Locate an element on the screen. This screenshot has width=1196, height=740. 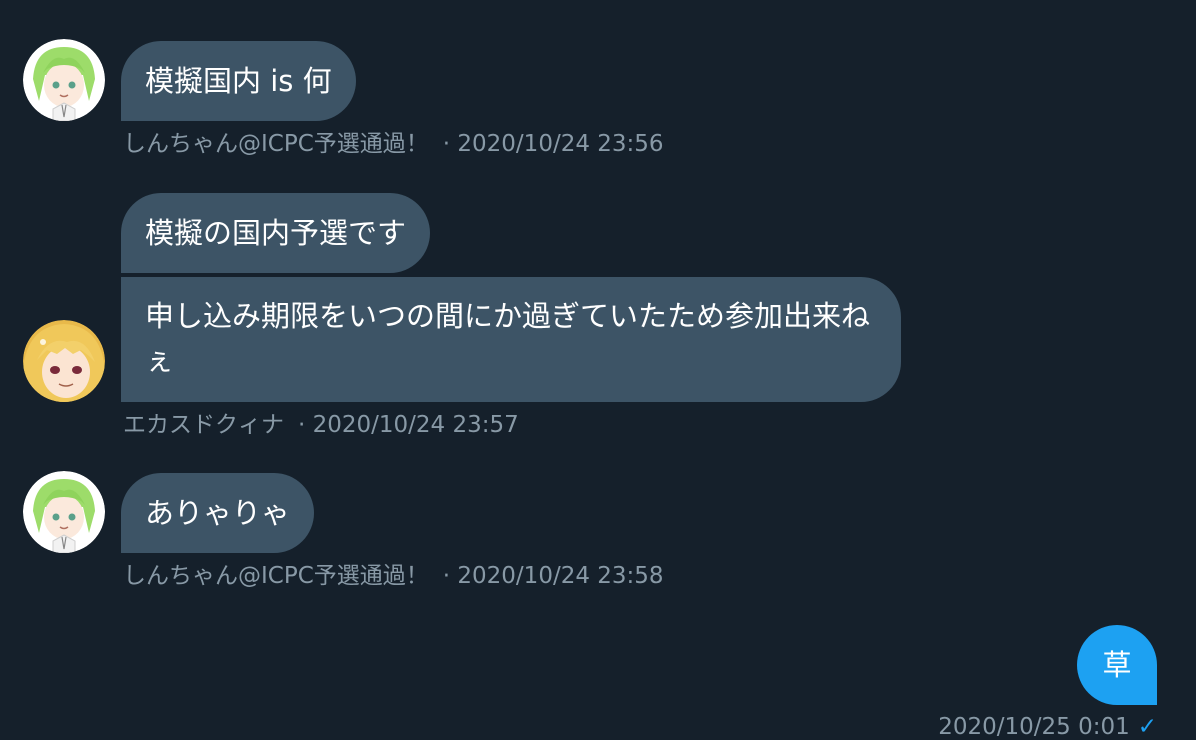
message-bubble: ありゃりゃ is located at coordinates (218, 513).